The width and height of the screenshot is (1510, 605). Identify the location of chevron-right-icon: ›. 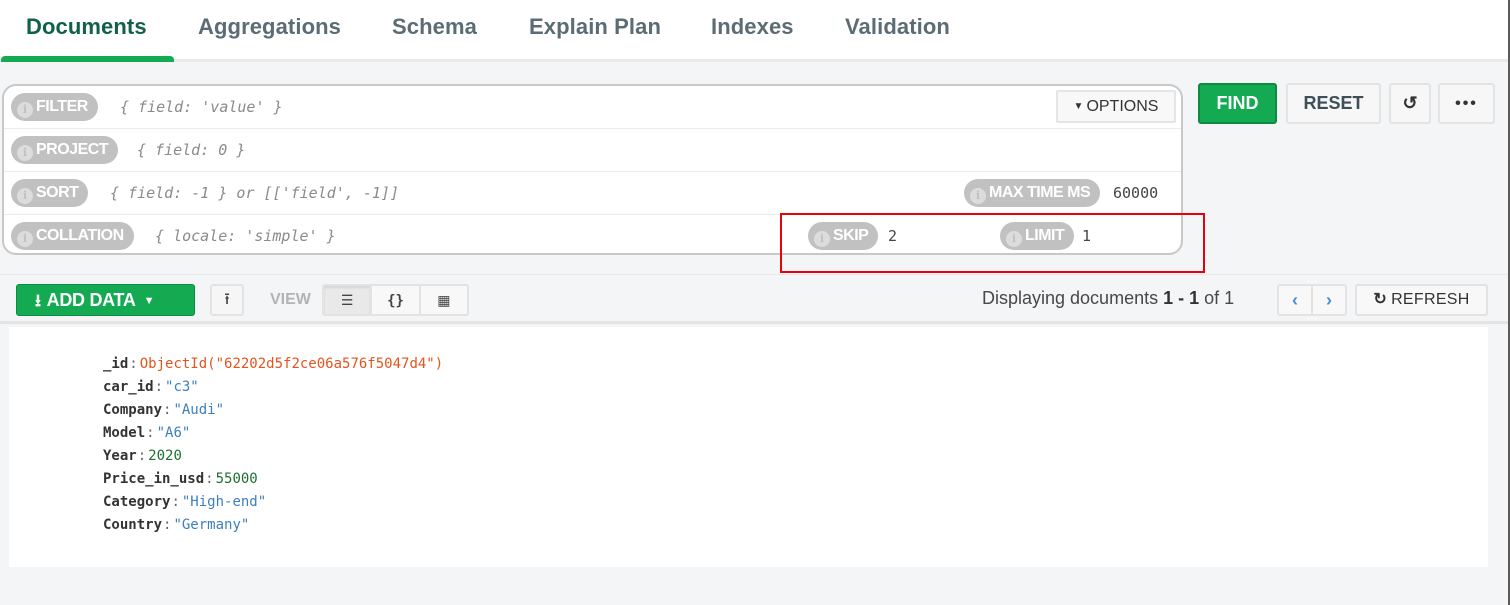
(1329, 300).